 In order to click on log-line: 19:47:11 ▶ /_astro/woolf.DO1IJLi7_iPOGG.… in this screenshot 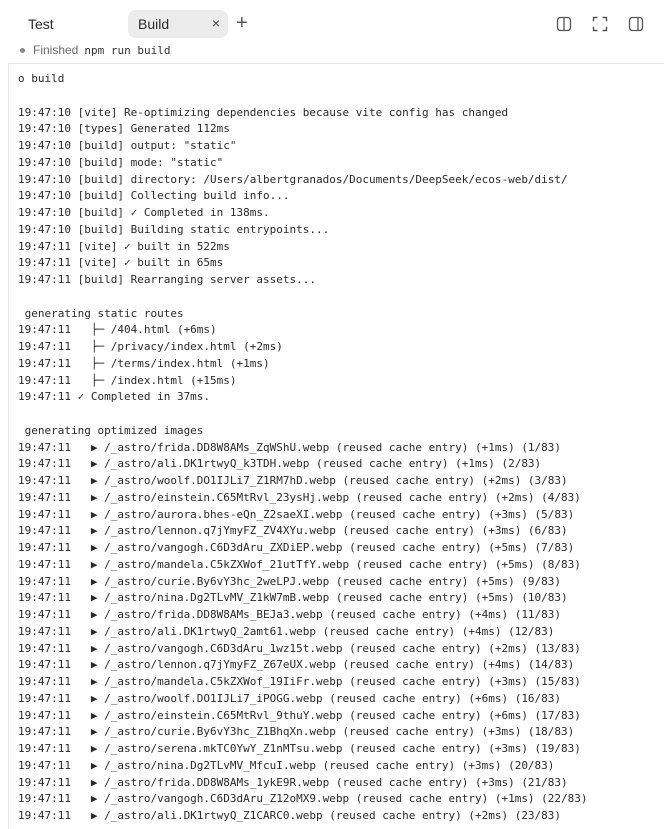, I will do `click(290, 698)`.